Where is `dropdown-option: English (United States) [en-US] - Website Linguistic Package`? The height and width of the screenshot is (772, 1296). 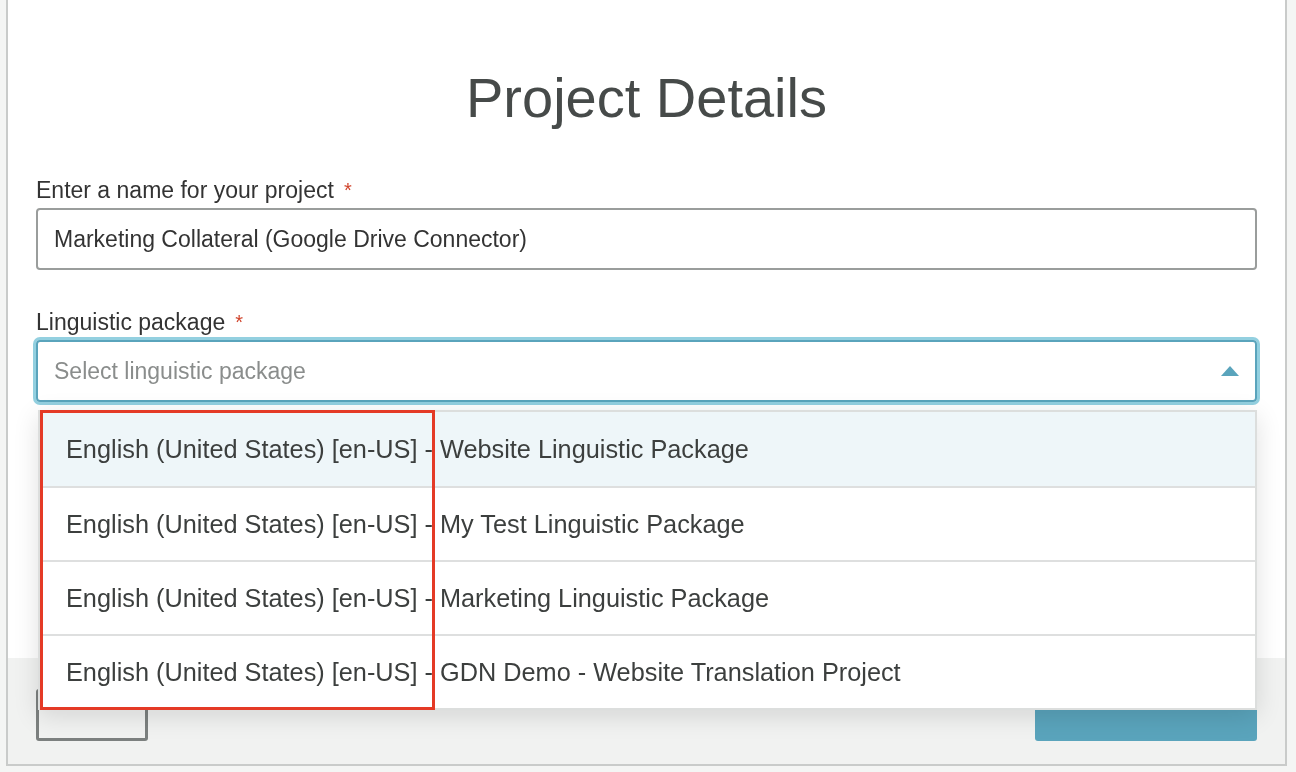
dropdown-option: English (United States) [en-US] - Website Linguistic Package is located at coordinates (647, 449).